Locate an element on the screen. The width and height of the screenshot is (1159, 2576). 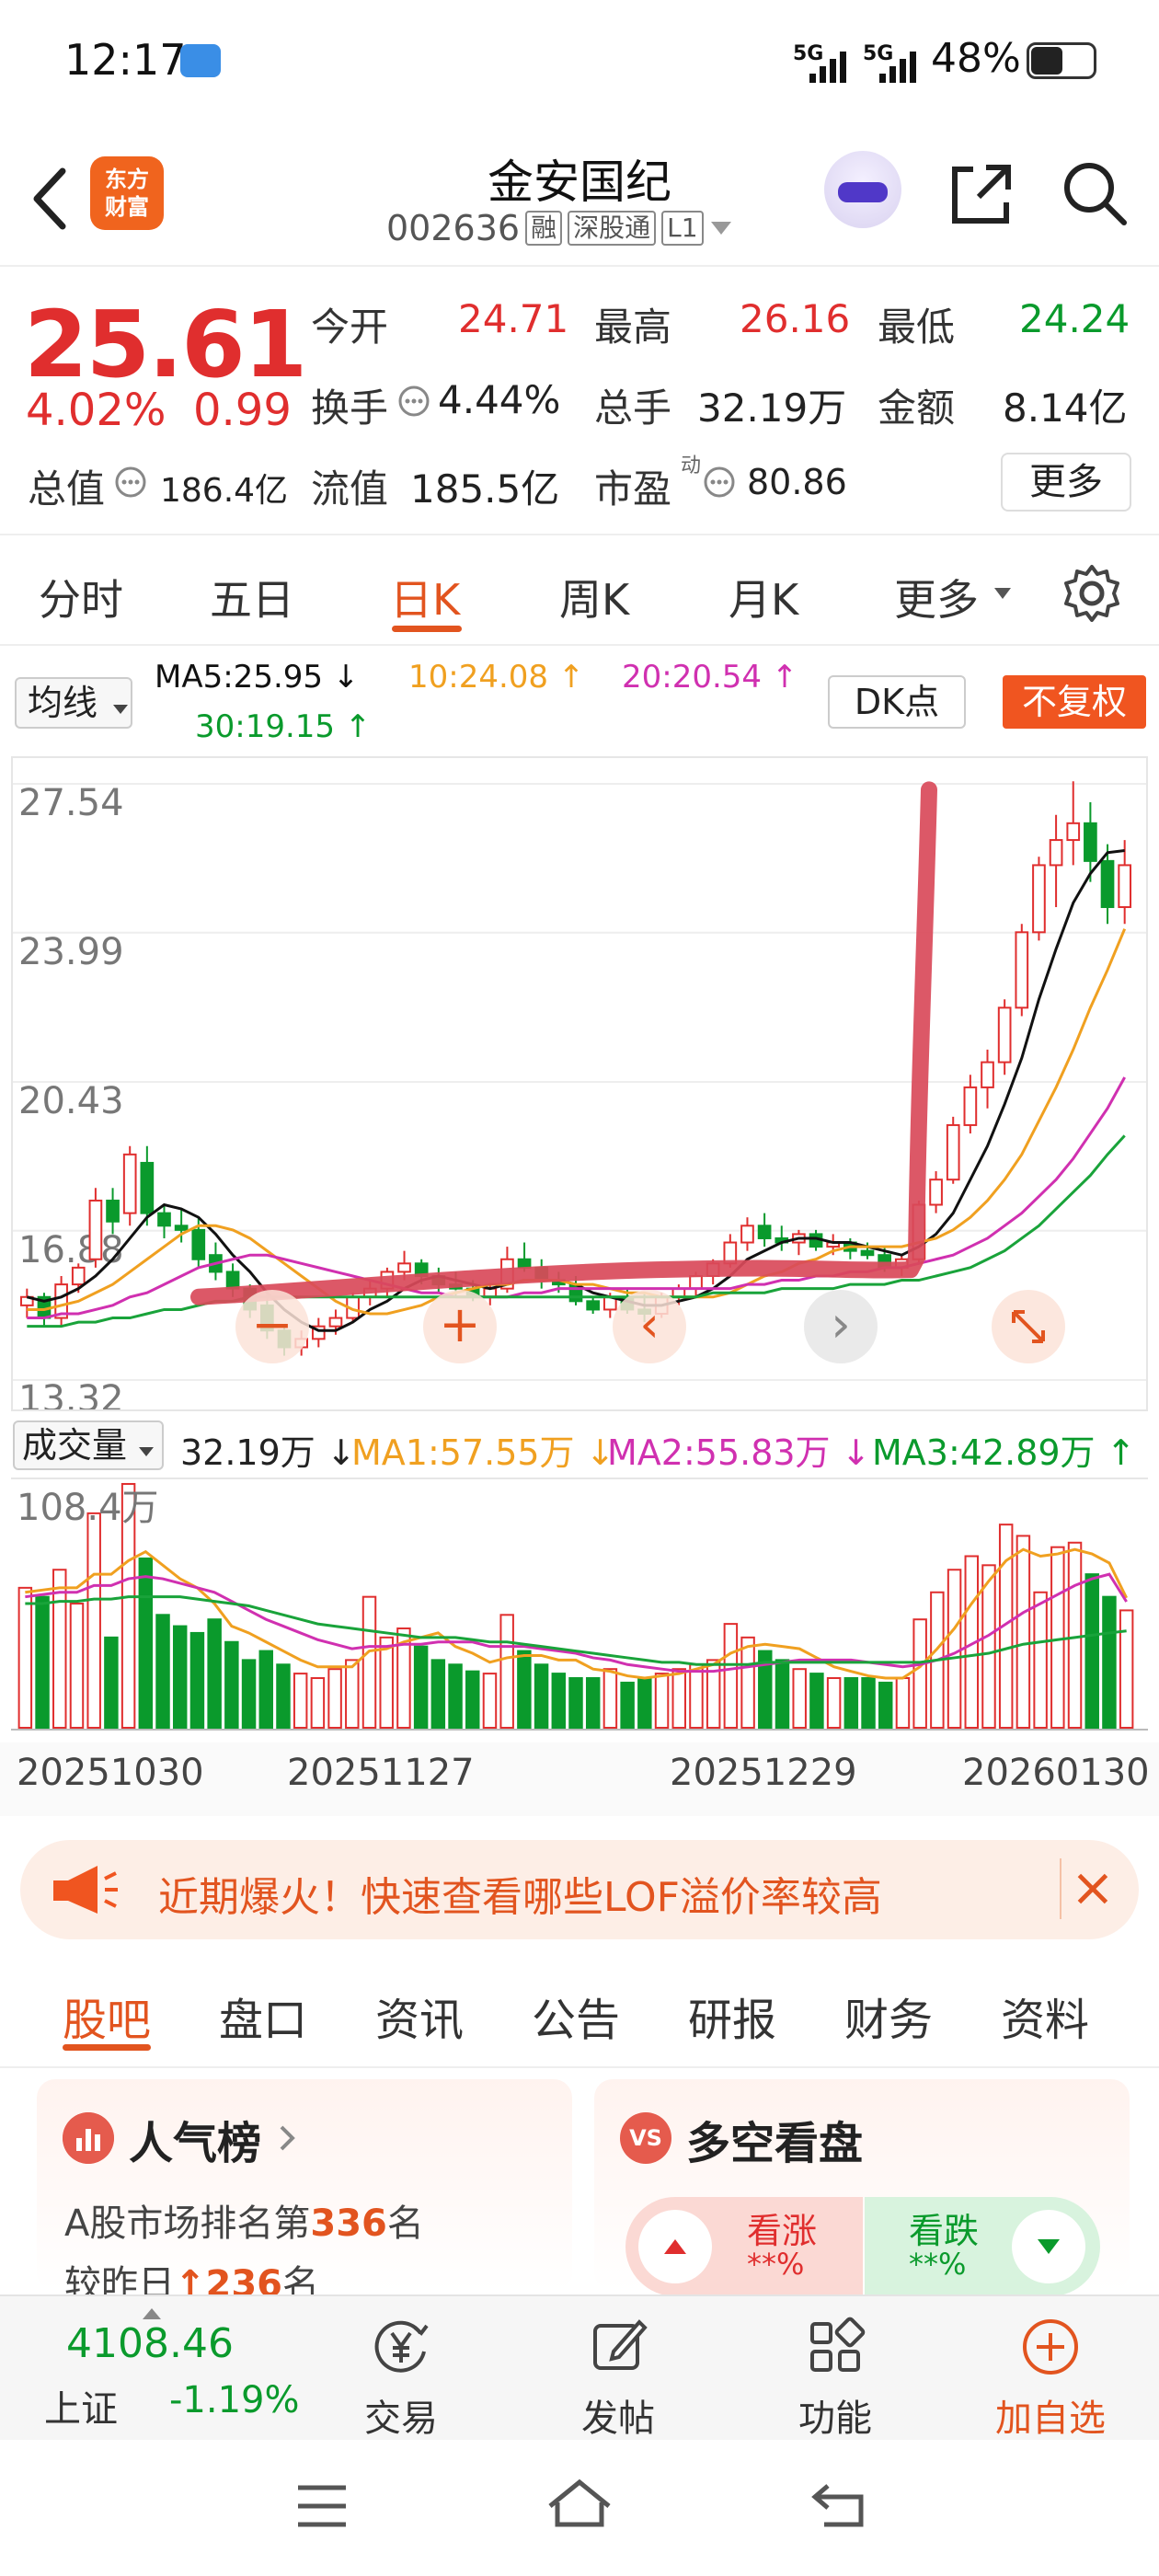
y-tick-label: 20.43 is located at coordinates (71, 1101).